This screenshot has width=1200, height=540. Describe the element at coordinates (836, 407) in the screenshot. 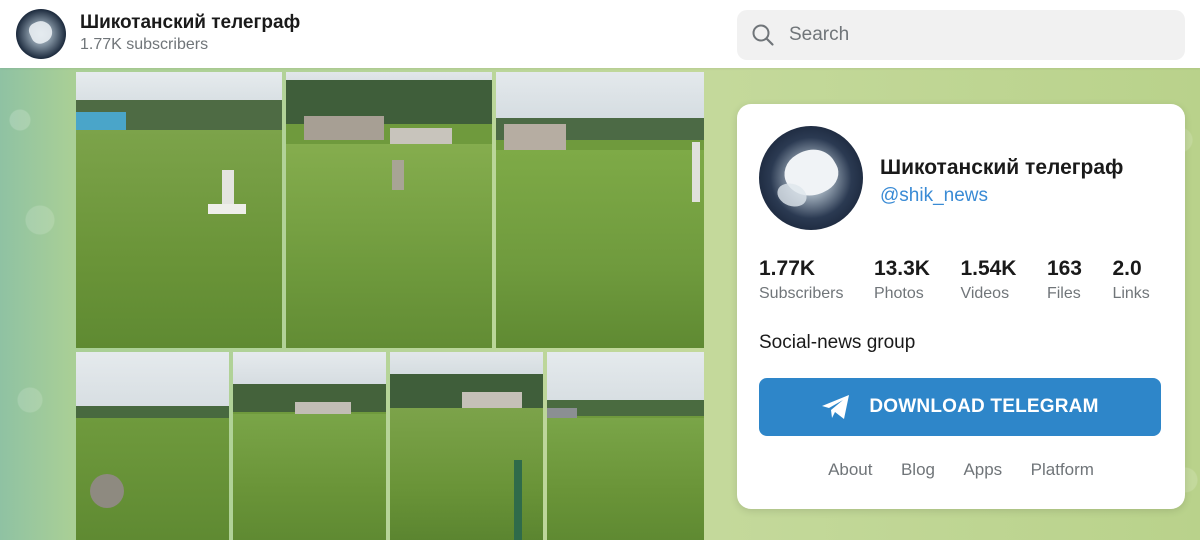

I see `telegram-plane-icon` at that location.